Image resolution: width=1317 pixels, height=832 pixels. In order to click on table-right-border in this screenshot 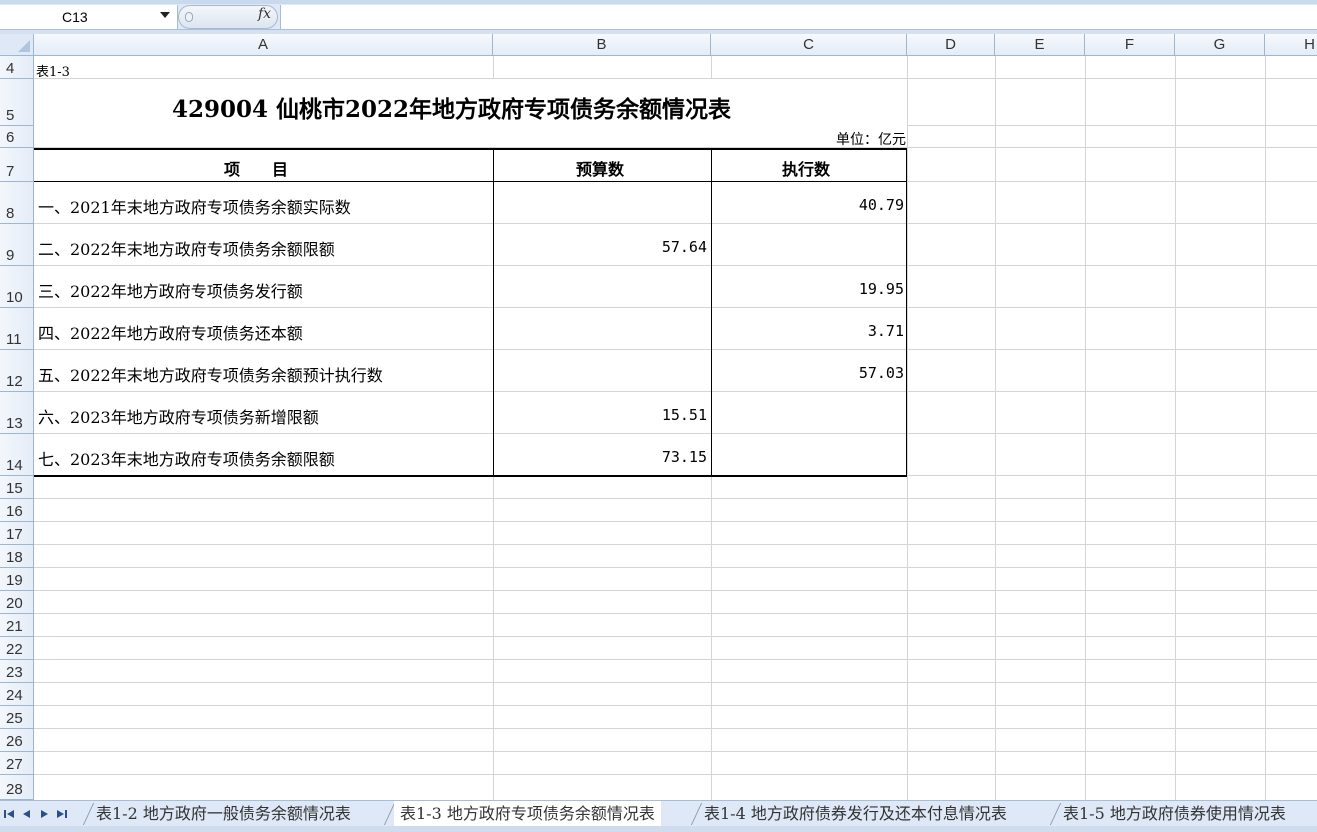, I will do `click(906, 312)`.